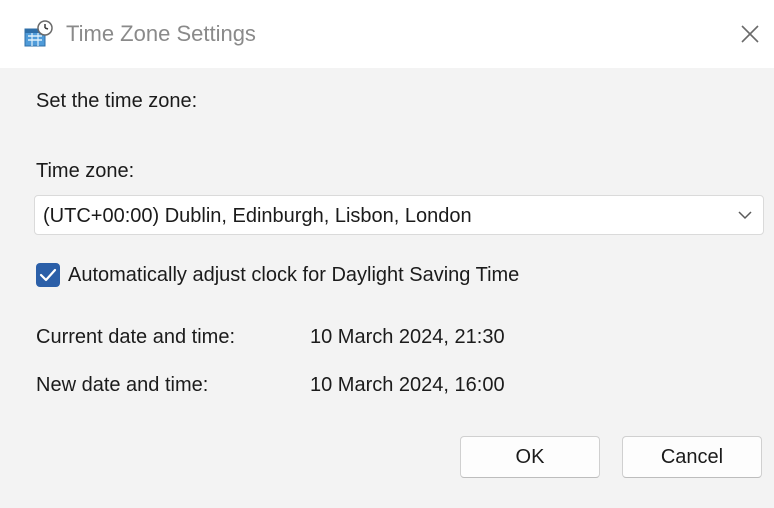  Describe the element at coordinates (161, 33) in the screenshot. I see `window-title: Time Zone Settings` at that location.